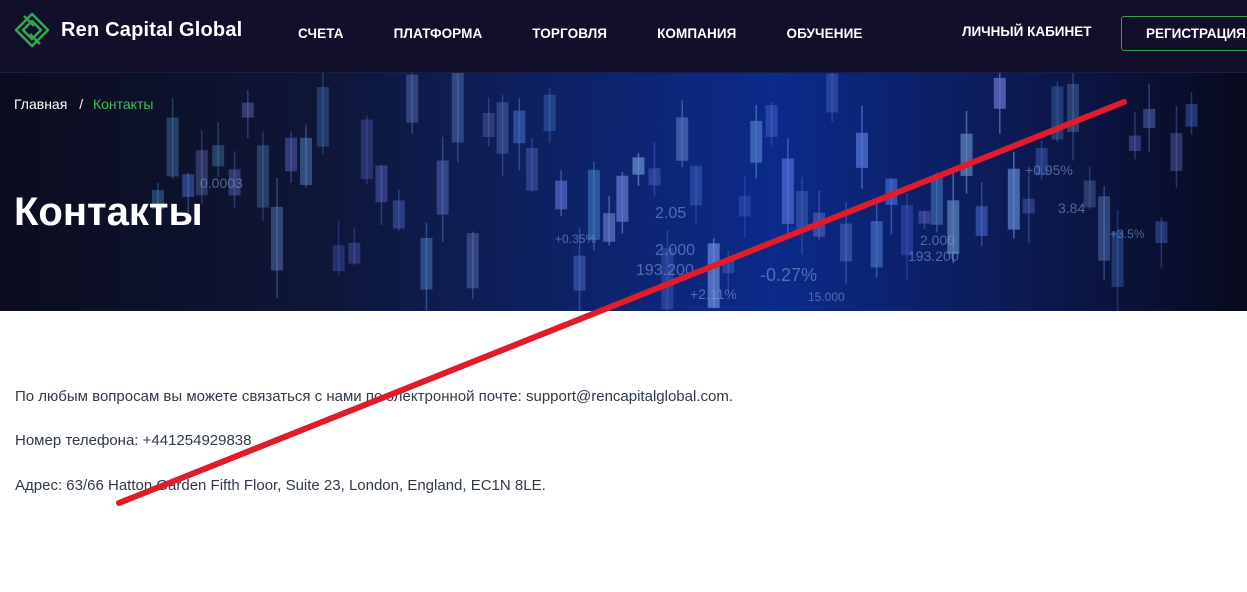 The width and height of the screenshot is (1247, 592). I want to click on chart-bg-label: 2.05, so click(670, 213).